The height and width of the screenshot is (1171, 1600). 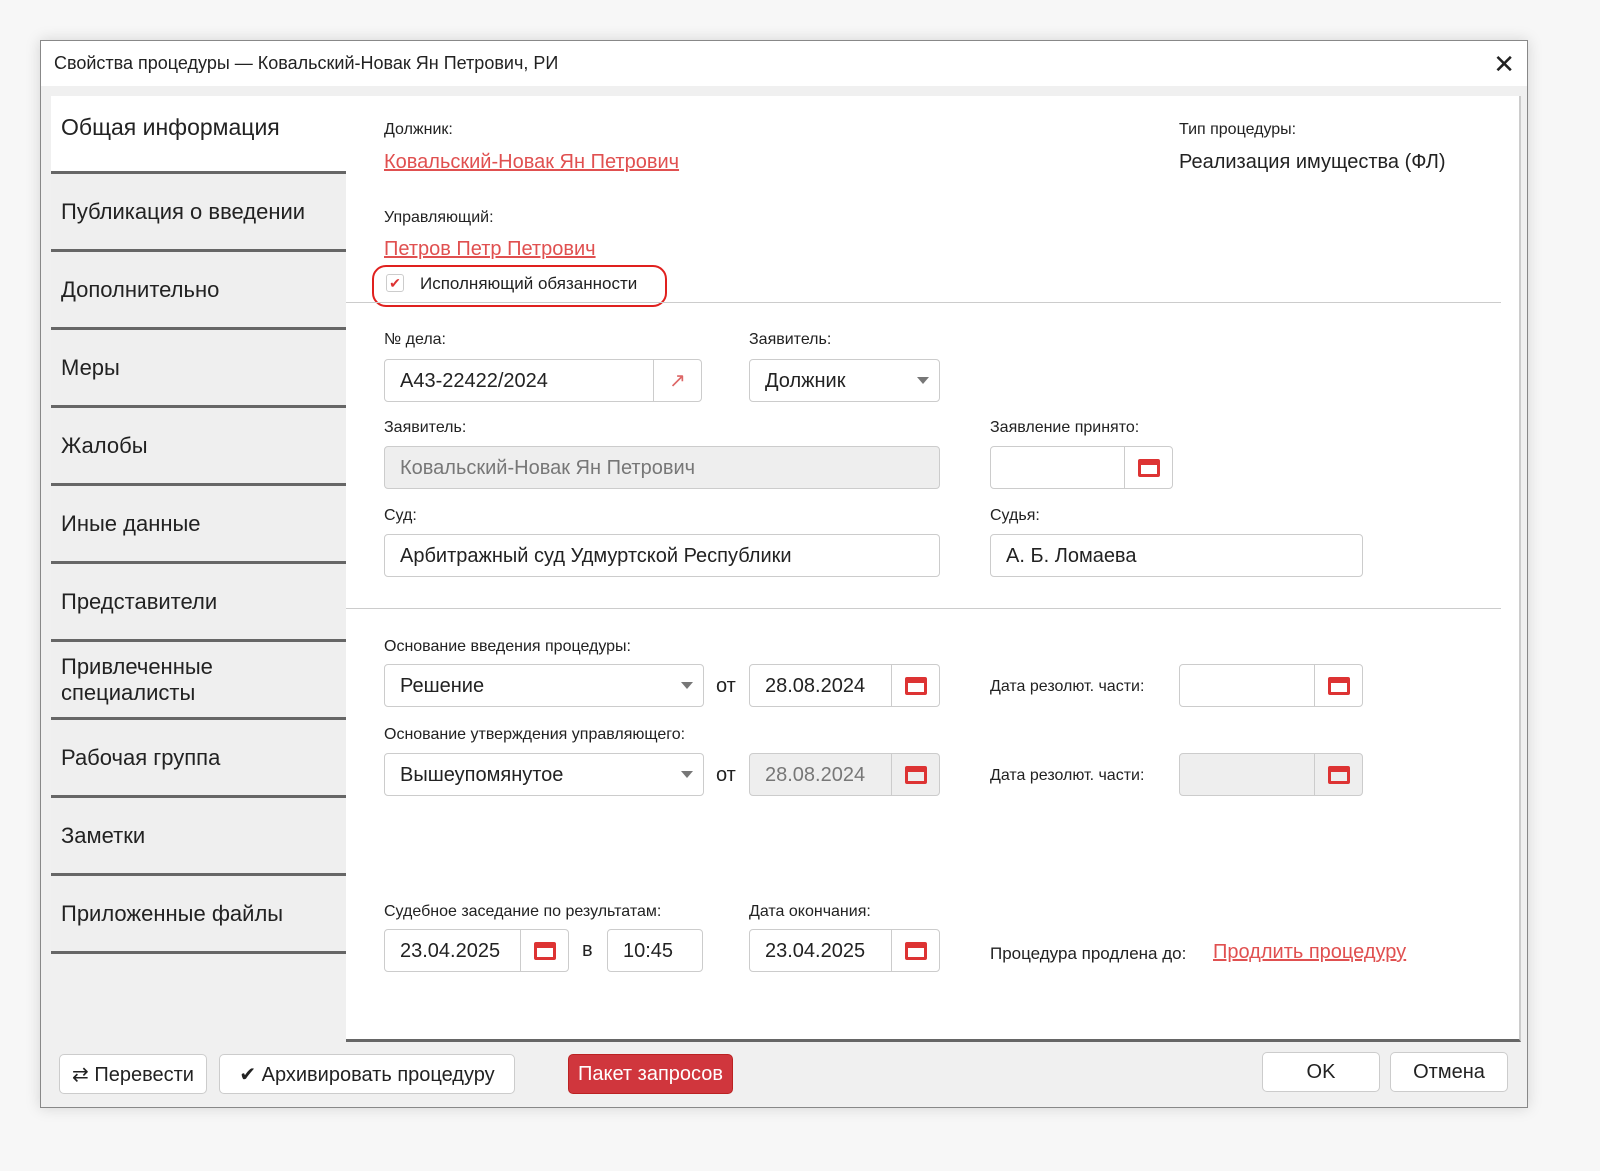 I want to click on manager-label: Управляющий:, so click(x=439, y=217).